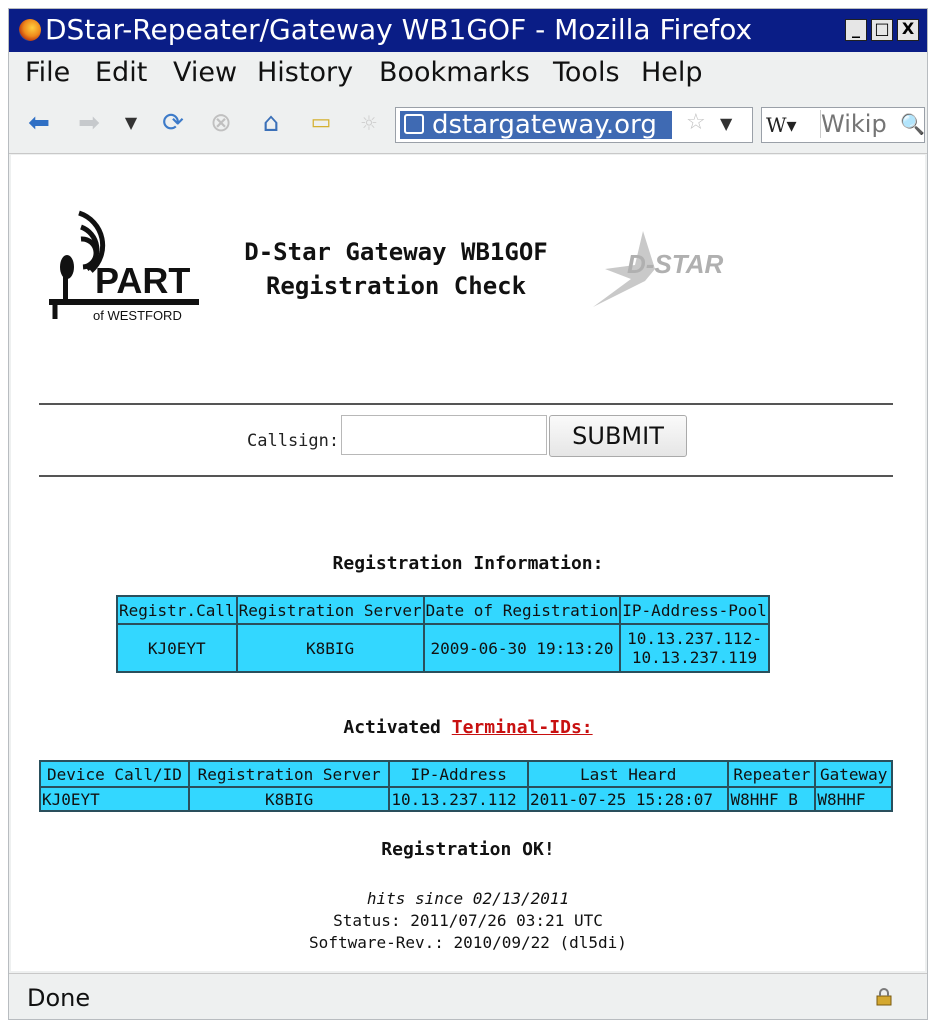 The height and width of the screenshot is (1024, 935). I want to click on col-registr-call: Registr.Call, so click(177, 610).